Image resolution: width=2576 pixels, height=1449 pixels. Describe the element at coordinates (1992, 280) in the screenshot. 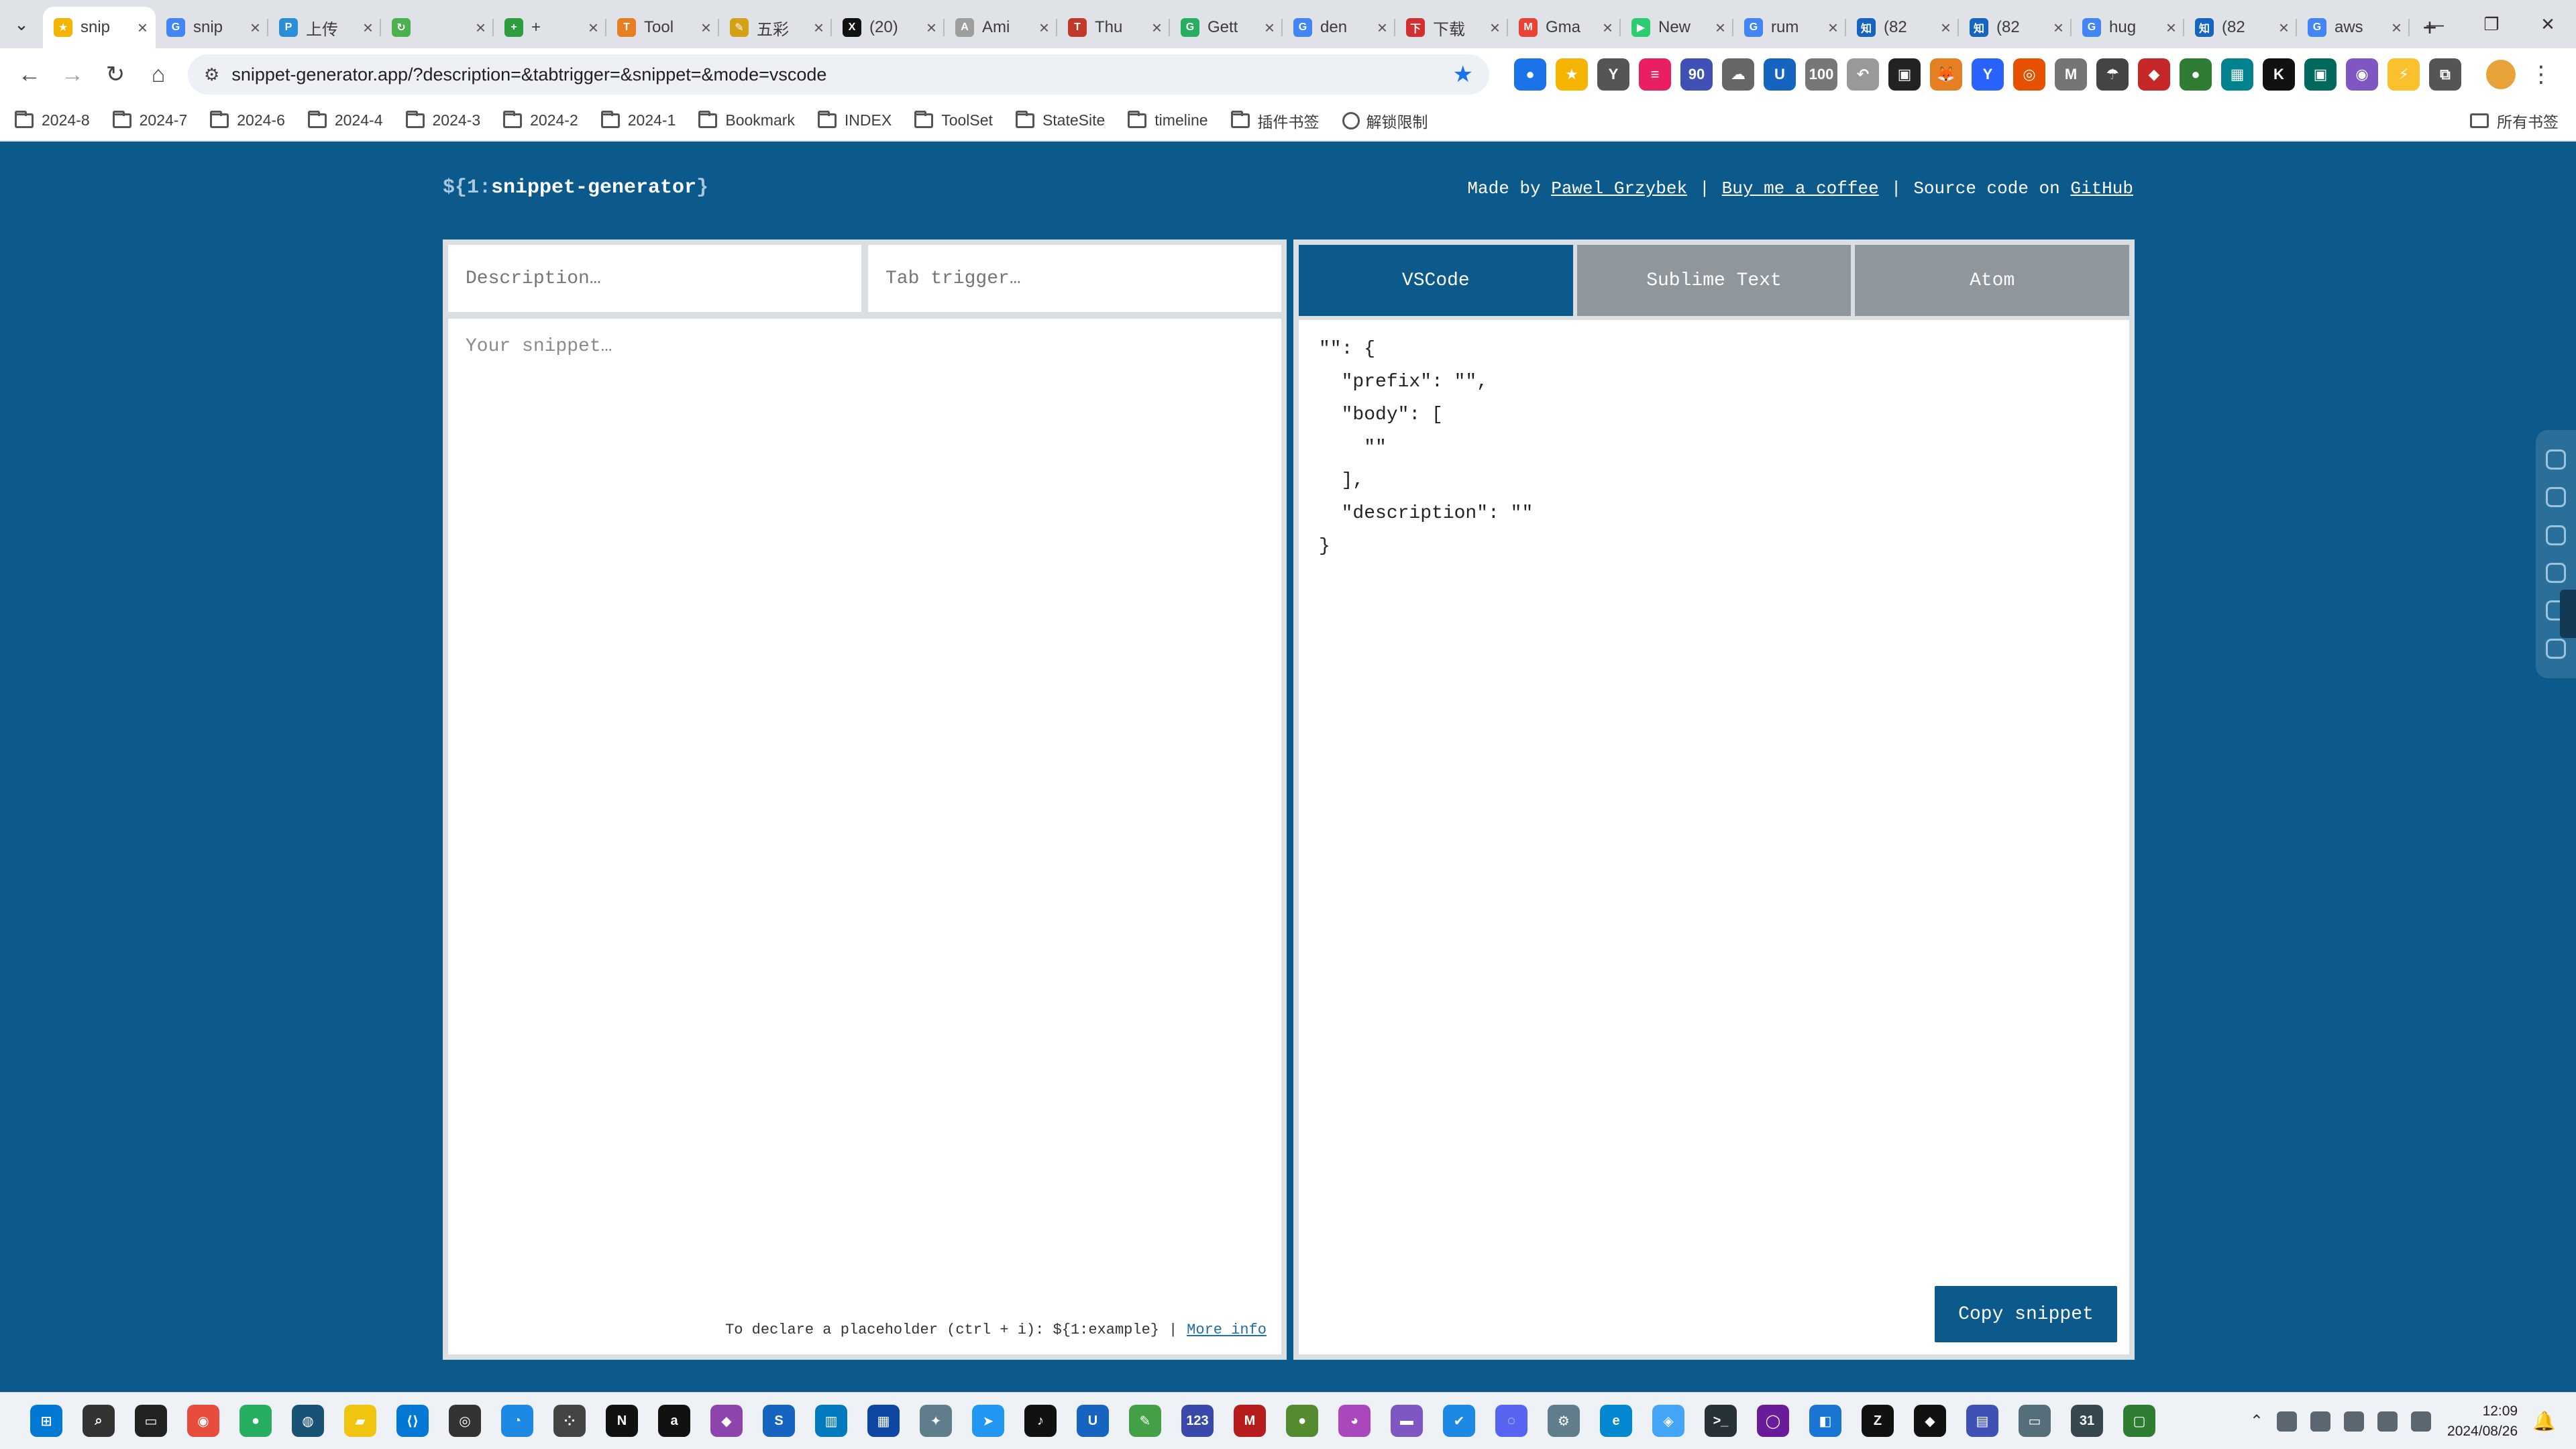

I see `mode-tab-atom: Atom` at that location.